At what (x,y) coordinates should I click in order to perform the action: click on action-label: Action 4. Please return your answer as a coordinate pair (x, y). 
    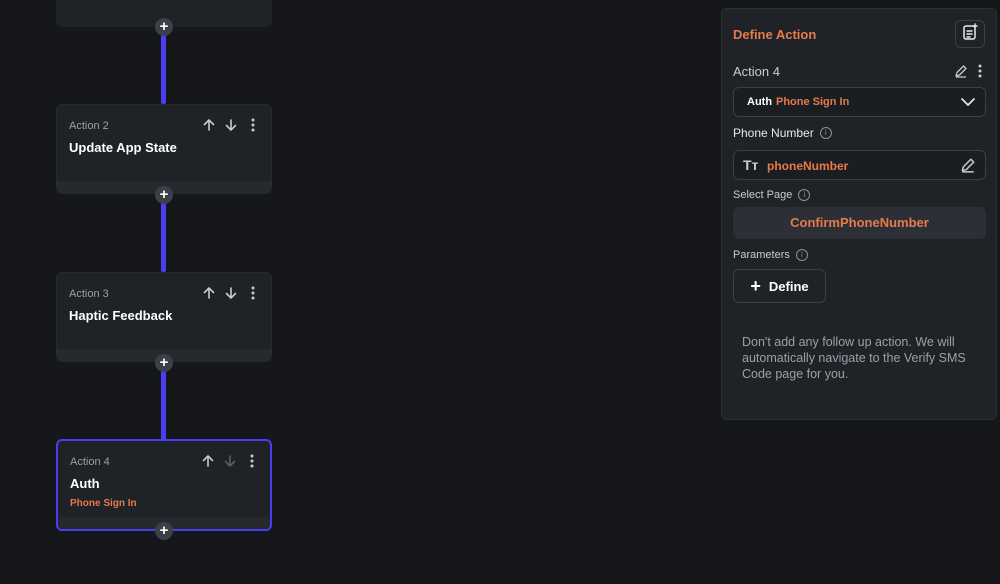
    Looking at the image, I should click on (90, 462).